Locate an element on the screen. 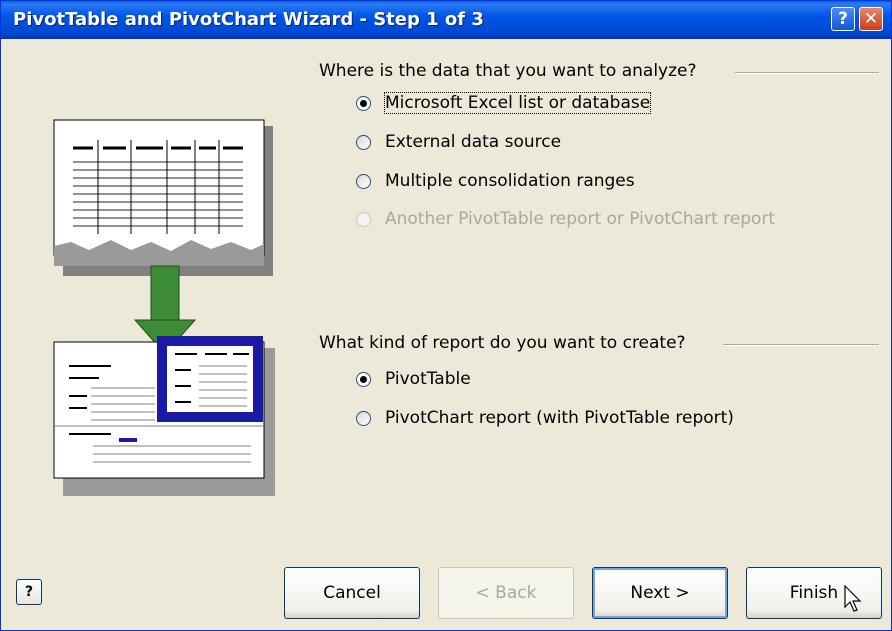  radio-external-source is located at coordinates (363, 142).